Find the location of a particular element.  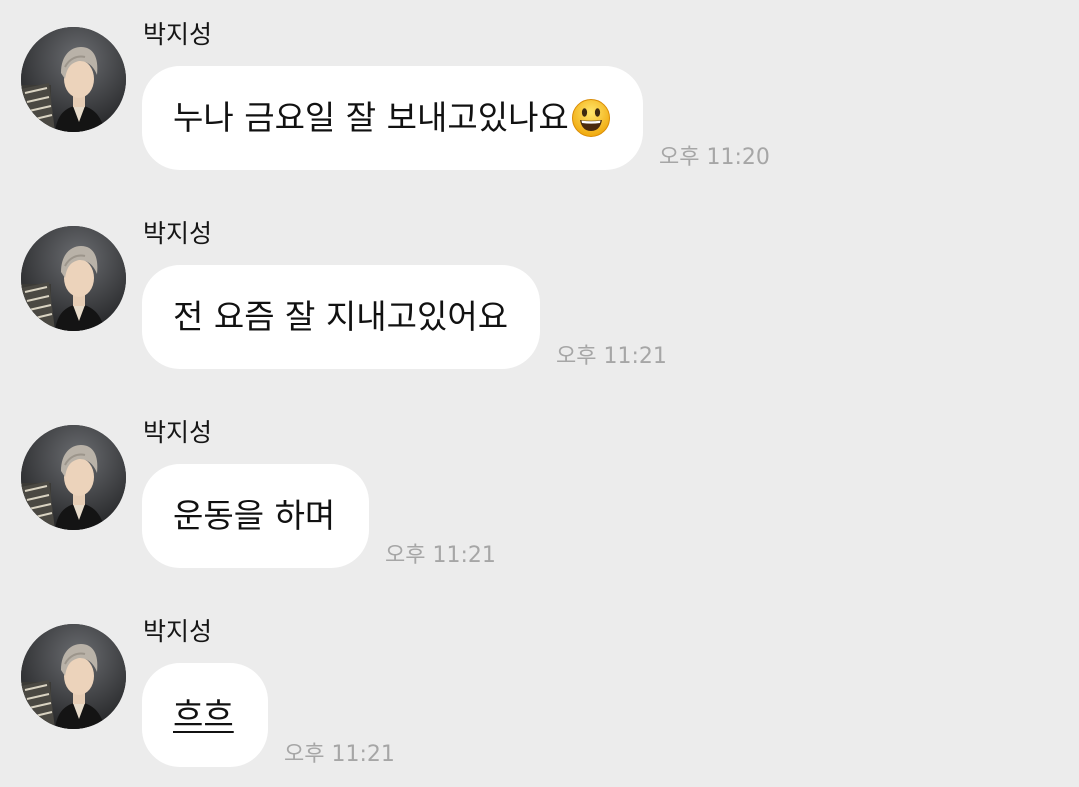

message-text: 누나 금요일 잘 보내고있나요 is located at coordinates (371, 117).